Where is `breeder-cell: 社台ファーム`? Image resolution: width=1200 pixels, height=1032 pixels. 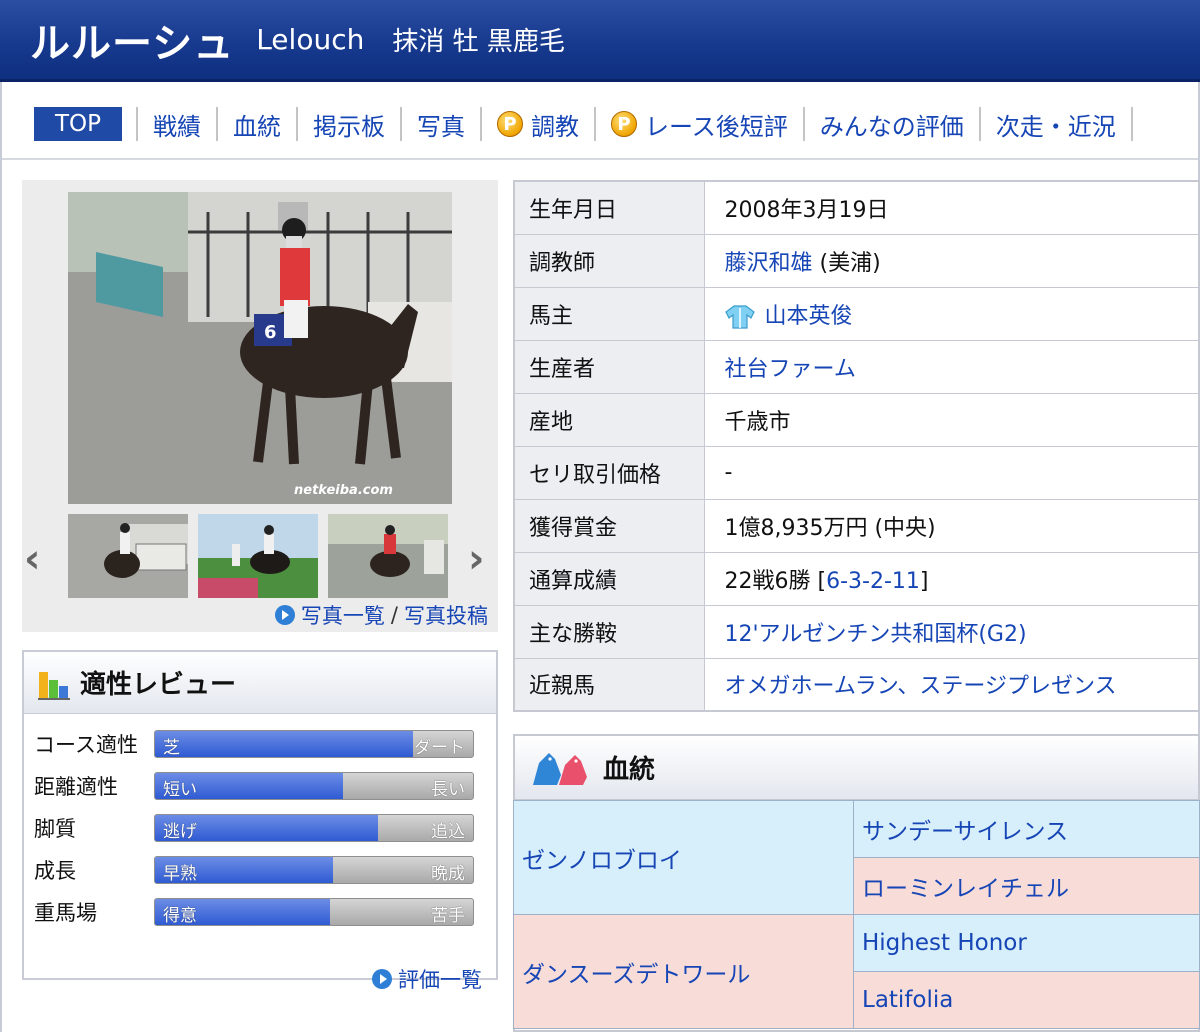 breeder-cell: 社台ファーム is located at coordinates (951, 367).